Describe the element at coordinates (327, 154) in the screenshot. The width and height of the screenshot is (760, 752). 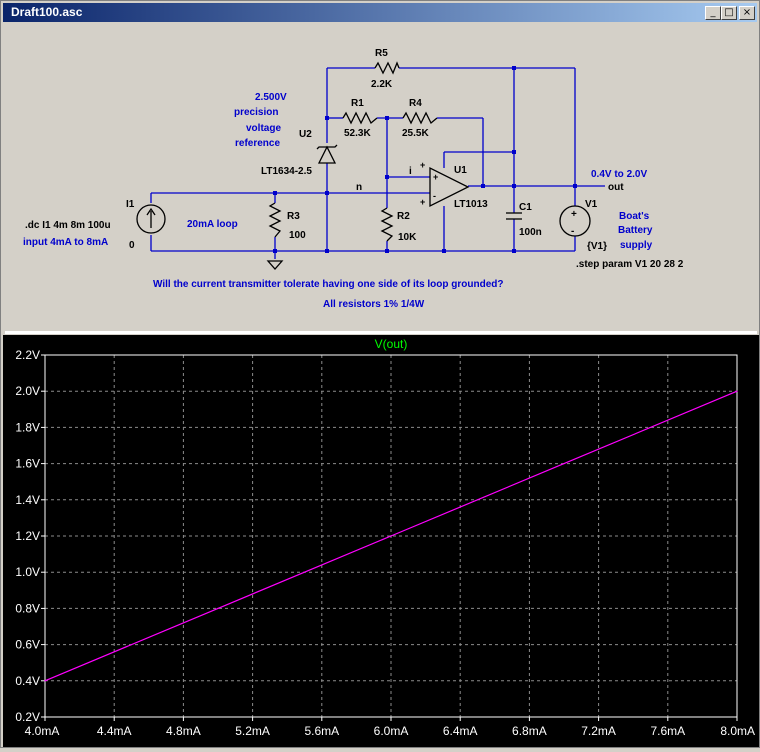
I see `zener-u2` at that location.